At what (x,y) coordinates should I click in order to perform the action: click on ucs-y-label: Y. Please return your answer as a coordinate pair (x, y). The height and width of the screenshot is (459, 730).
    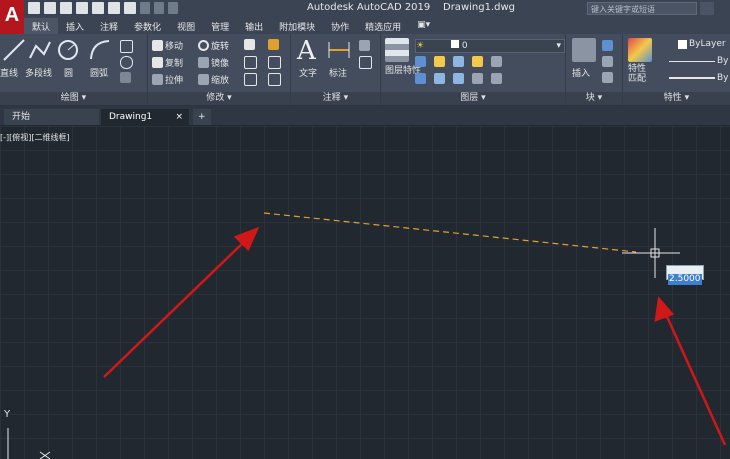
    Looking at the image, I should click on (7, 414).